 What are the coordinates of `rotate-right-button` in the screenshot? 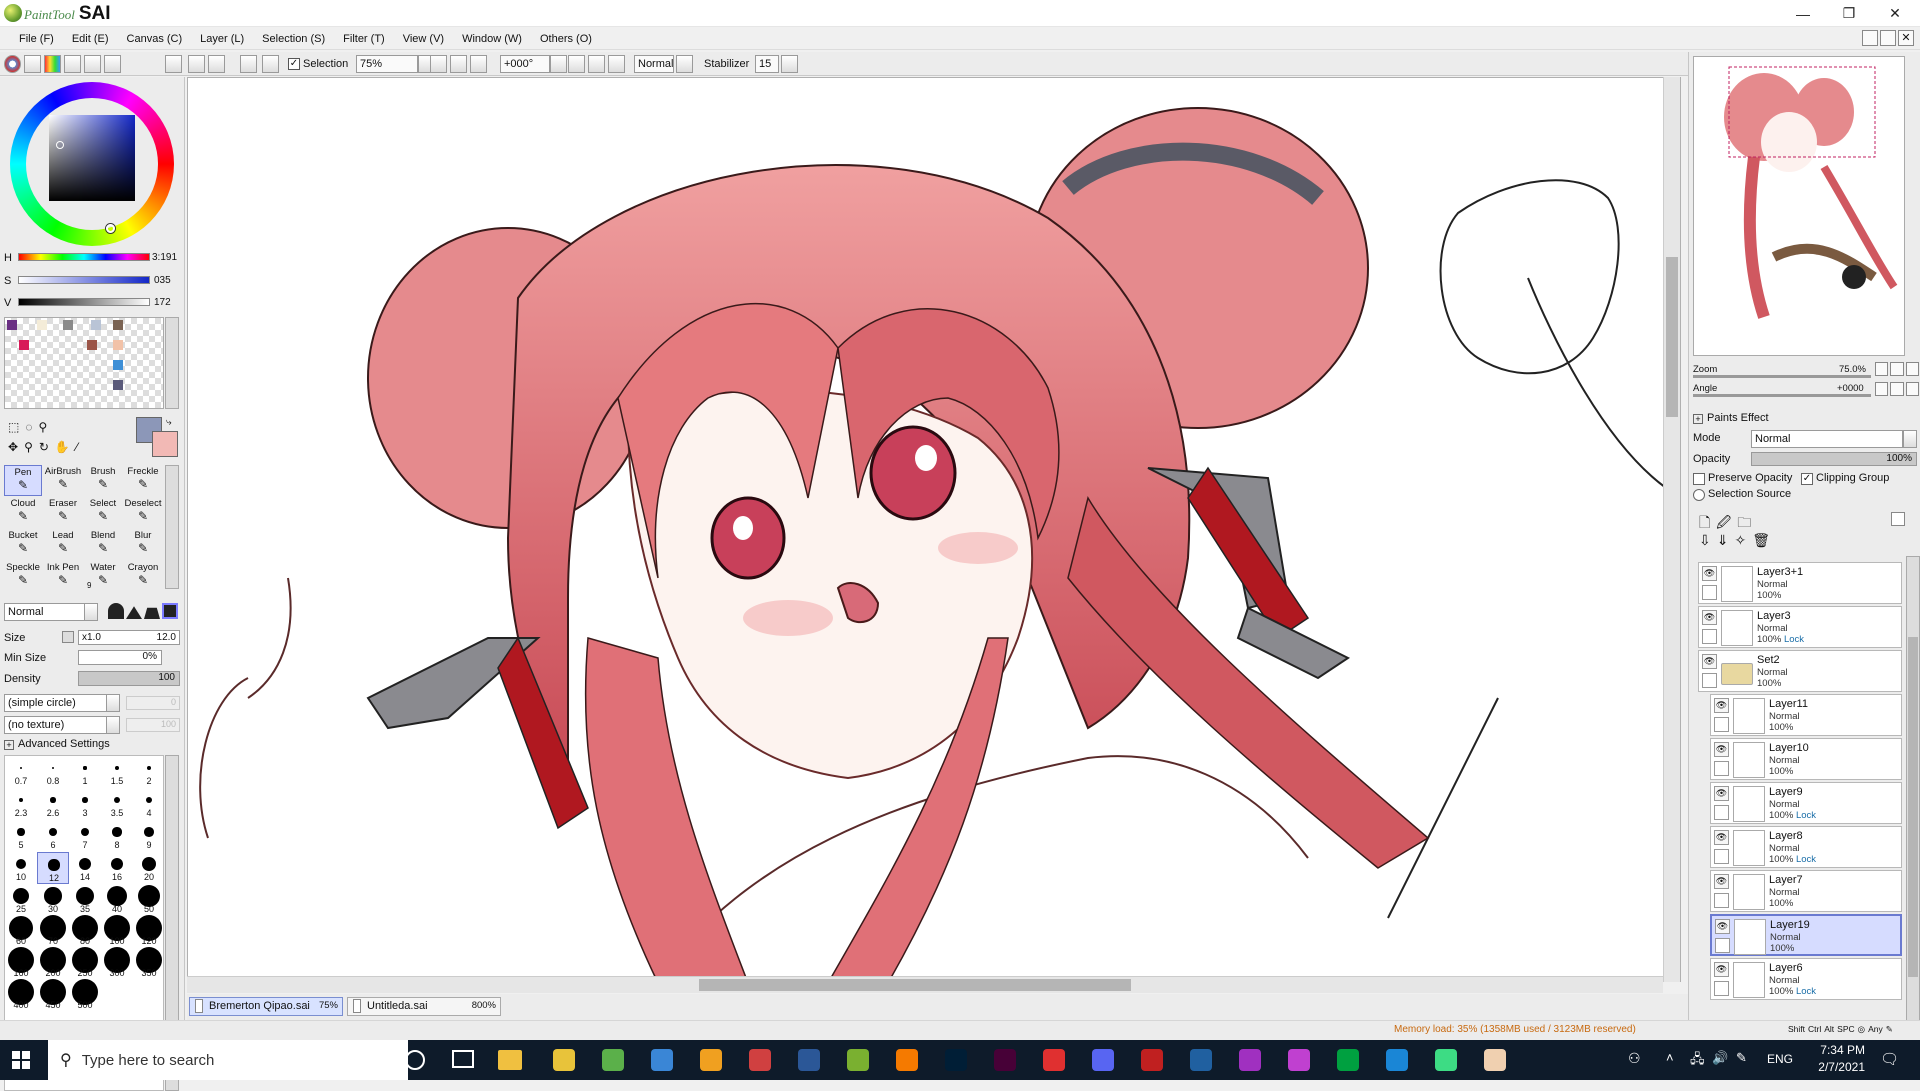 It's located at (596, 64).